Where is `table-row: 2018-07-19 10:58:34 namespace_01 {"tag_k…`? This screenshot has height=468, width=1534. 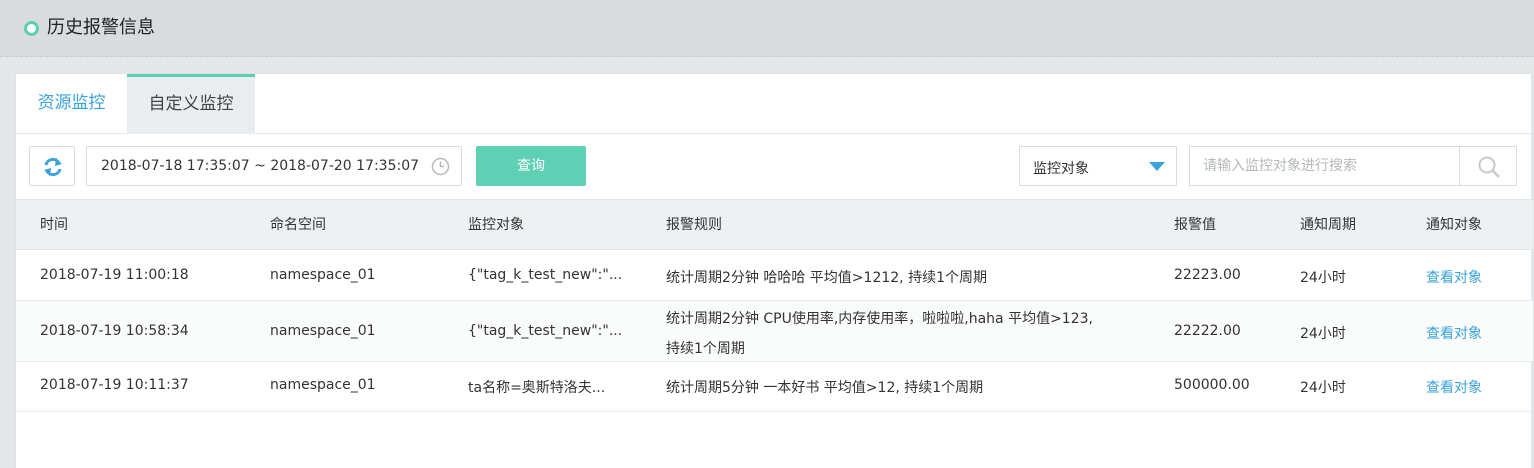 table-row: 2018-07-19 10:58:34 namespace_01 {"tag_k… is located at coordinates (774, 331).